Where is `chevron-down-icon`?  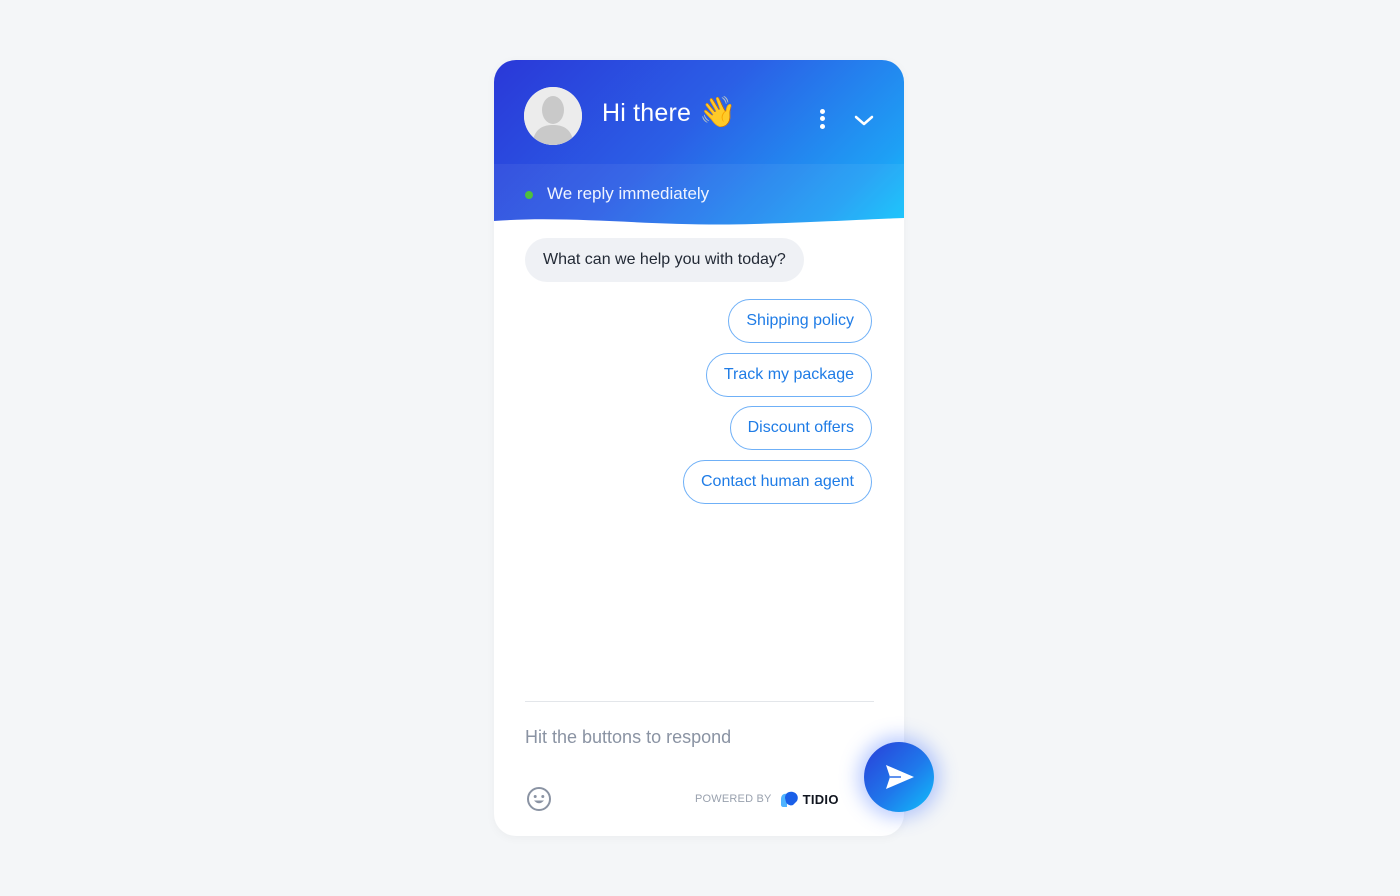 chevron-down-icon is located at coordinates (864, 120).